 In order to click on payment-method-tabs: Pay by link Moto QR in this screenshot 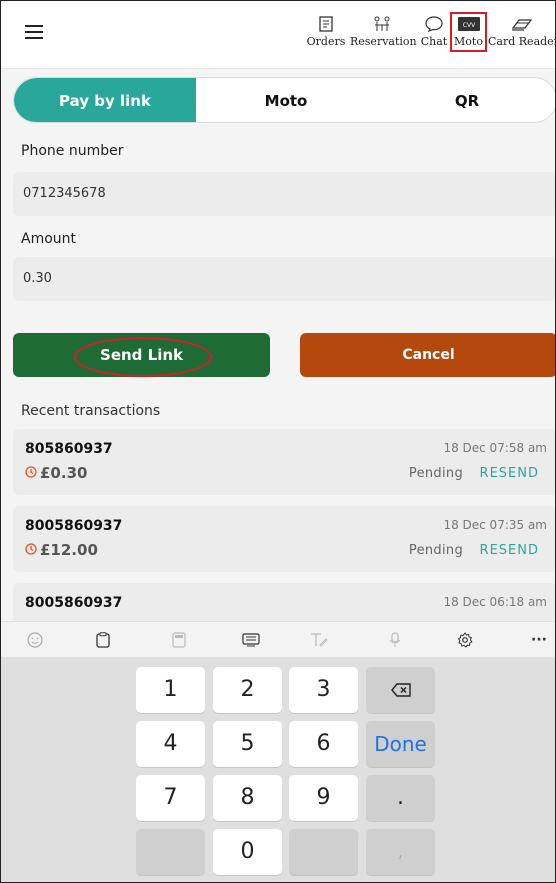, I will do `click(284, 100)`.